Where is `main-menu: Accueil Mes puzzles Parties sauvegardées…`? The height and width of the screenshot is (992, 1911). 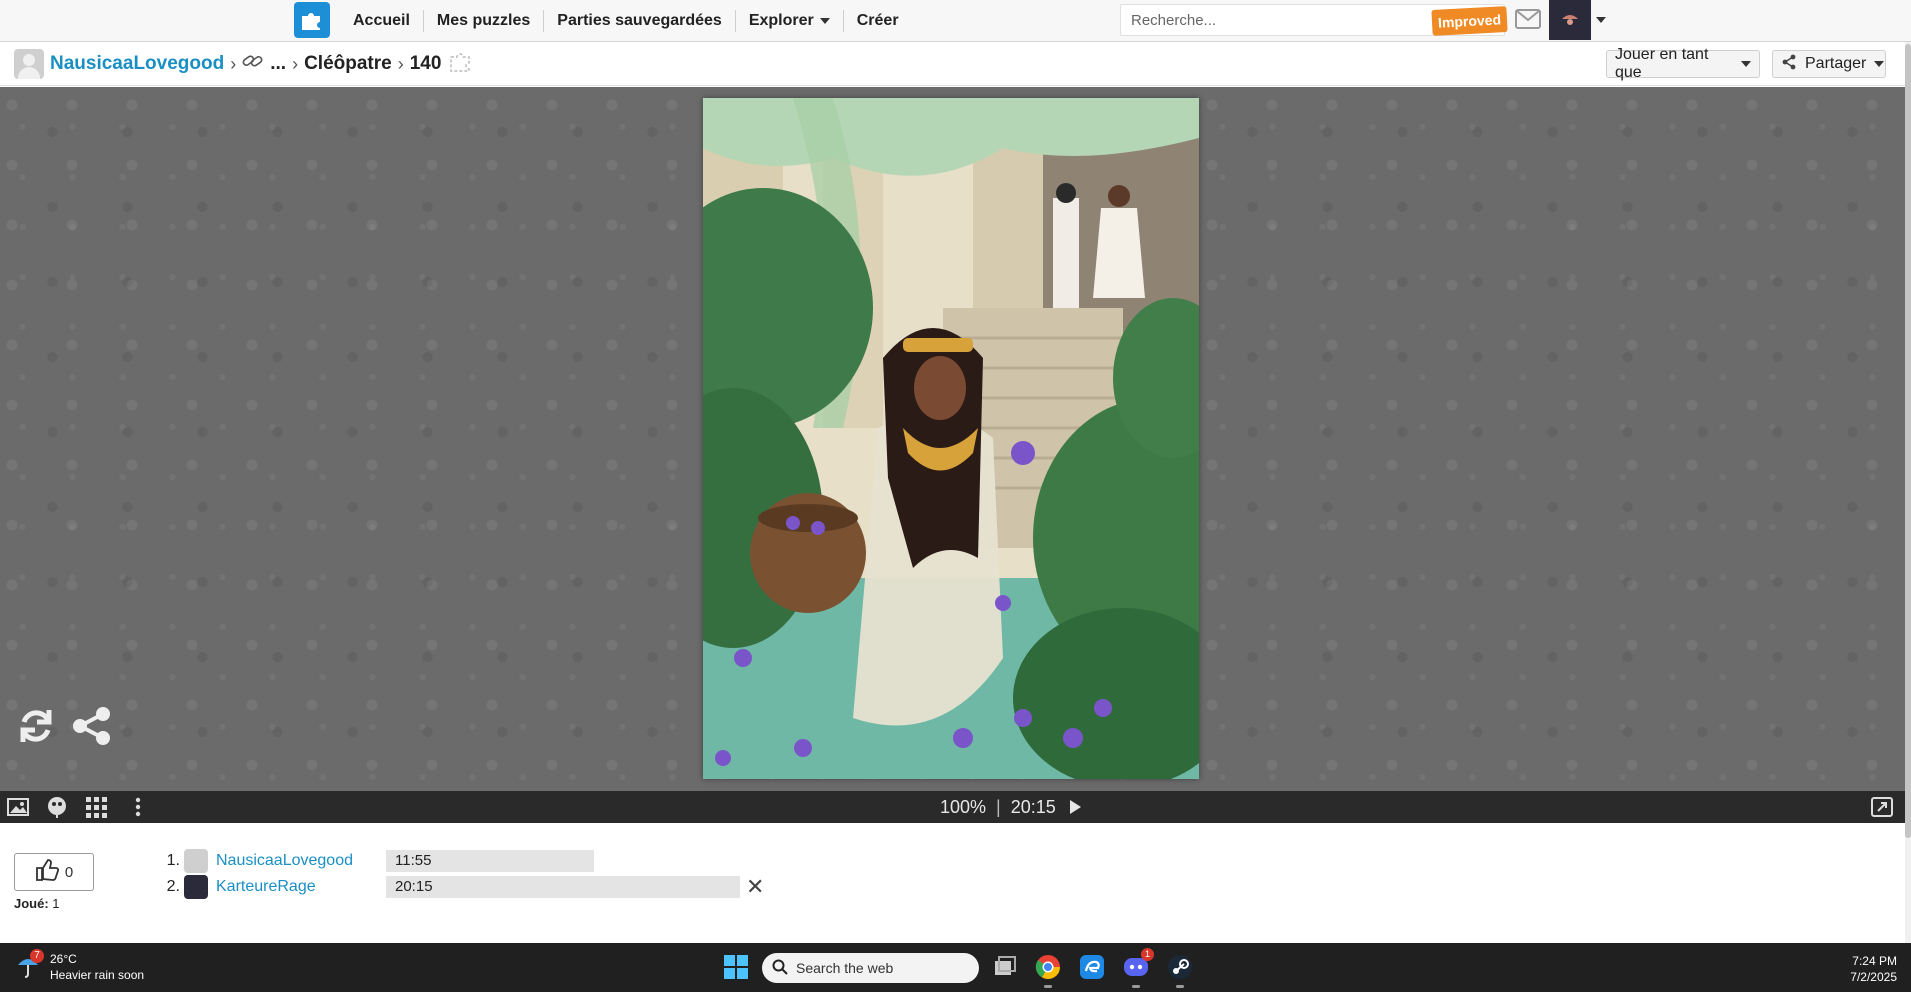 main-menu: Accueil Mes puzzles Parties sauvegardées… is located at coordinates (626, 21).